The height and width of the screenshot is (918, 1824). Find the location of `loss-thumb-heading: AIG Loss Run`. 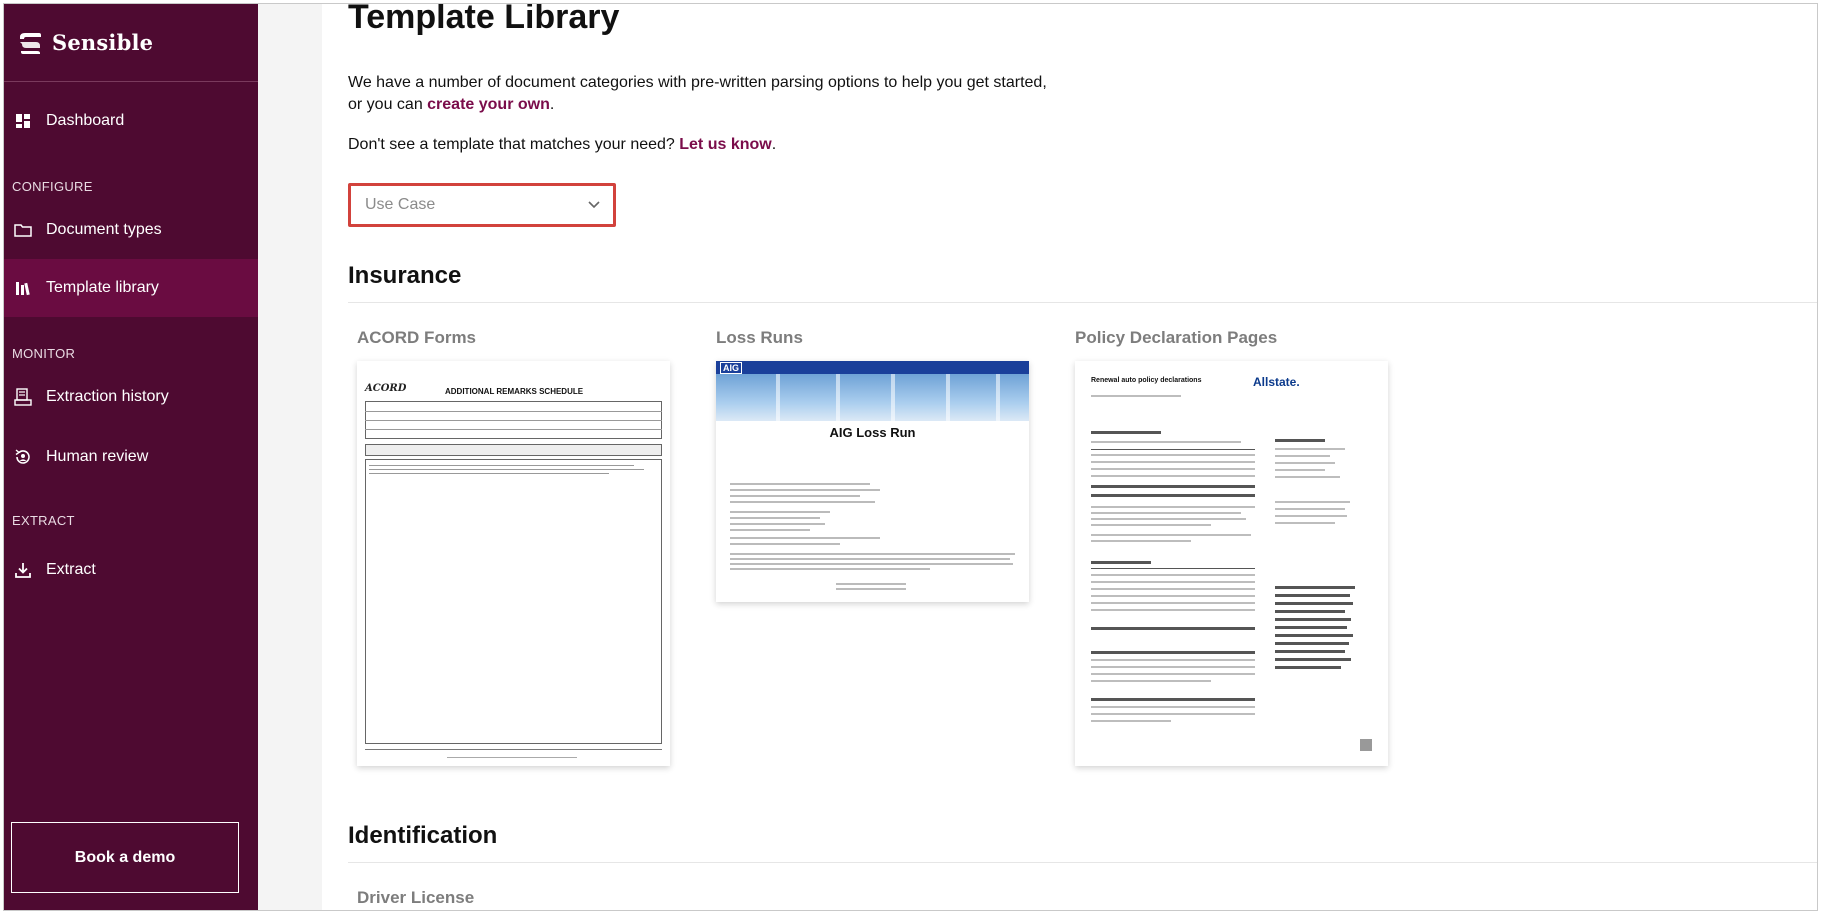

loss-thumb-heading: AIG Loss Run is located at coordinates (872, 432).